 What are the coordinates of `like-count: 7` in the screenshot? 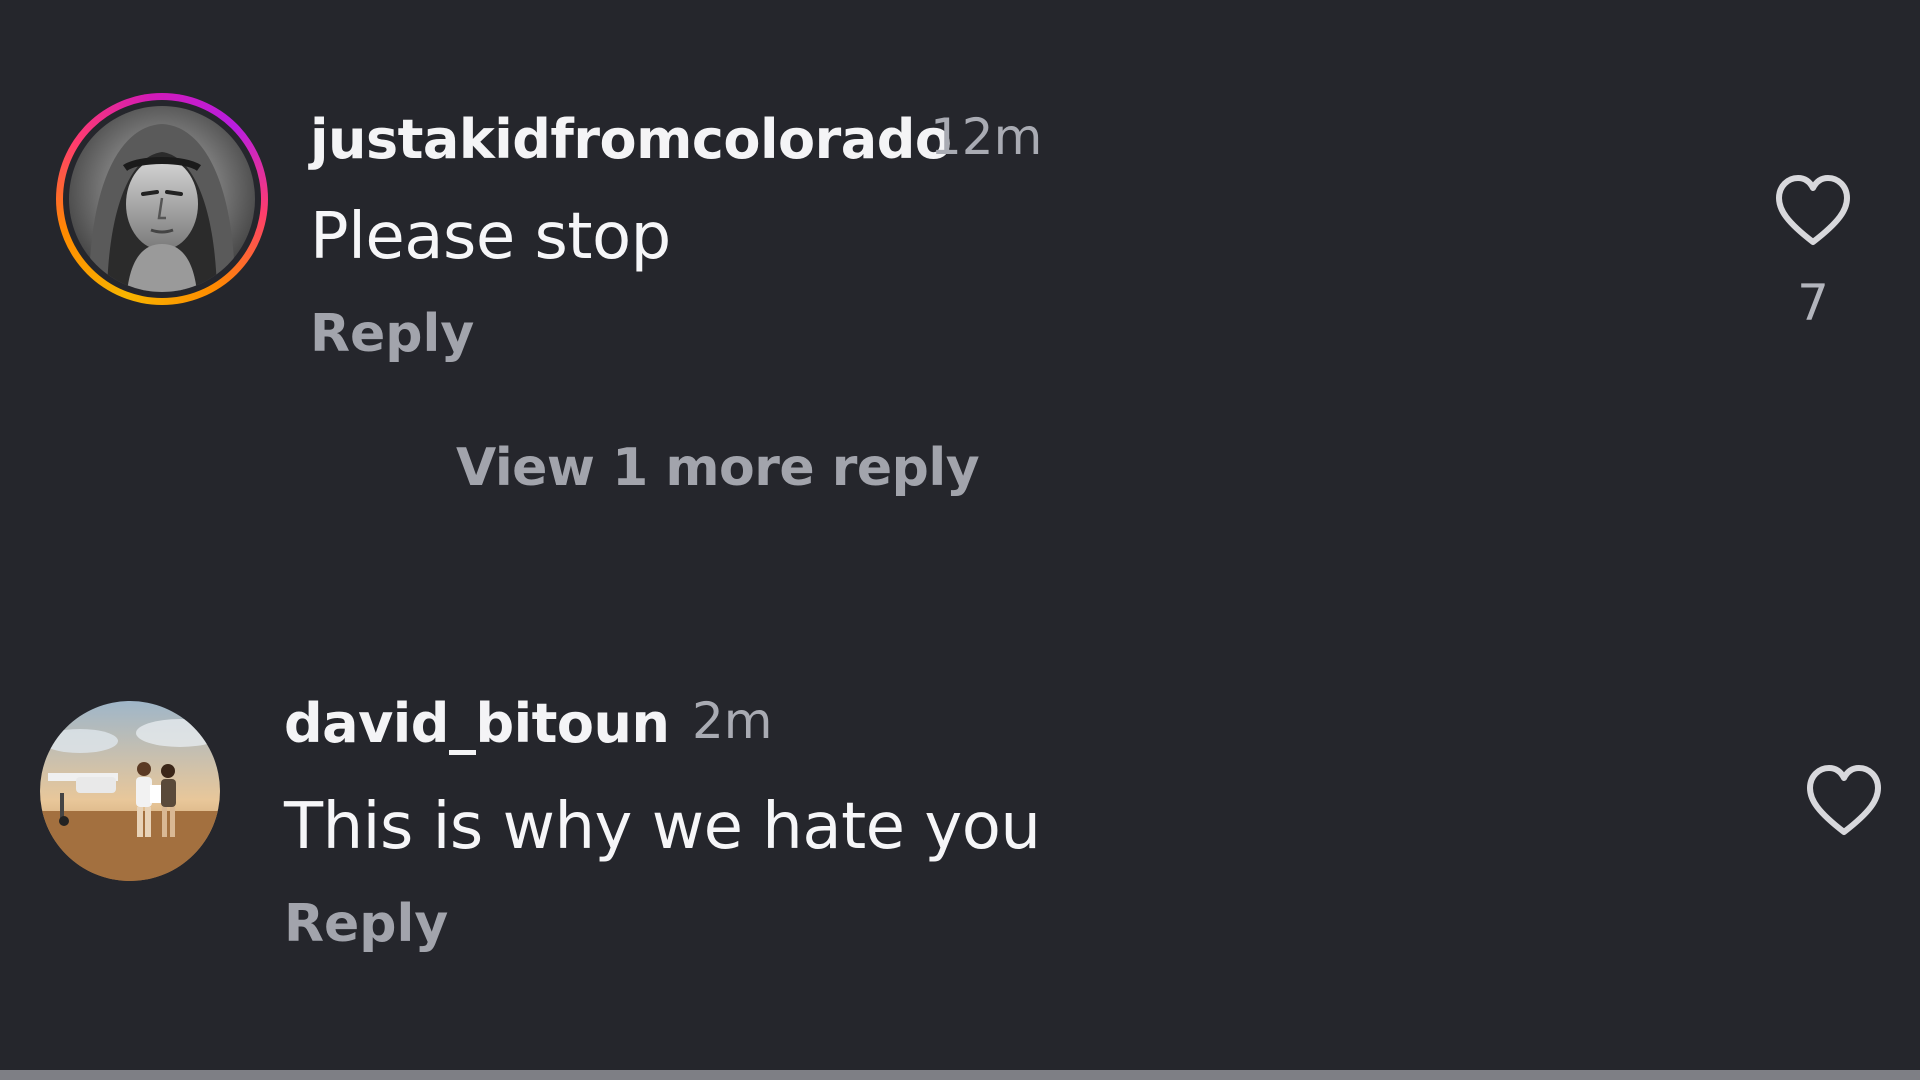 It's located at (1813, 303).